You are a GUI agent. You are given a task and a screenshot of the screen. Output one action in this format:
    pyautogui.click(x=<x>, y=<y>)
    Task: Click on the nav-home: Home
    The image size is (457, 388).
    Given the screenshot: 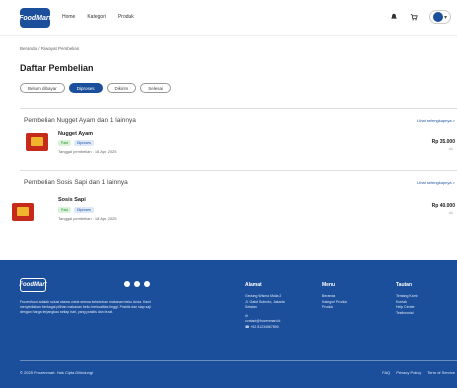 What is the action you would take?
    pyautogui.click(x=68, y=17)
    